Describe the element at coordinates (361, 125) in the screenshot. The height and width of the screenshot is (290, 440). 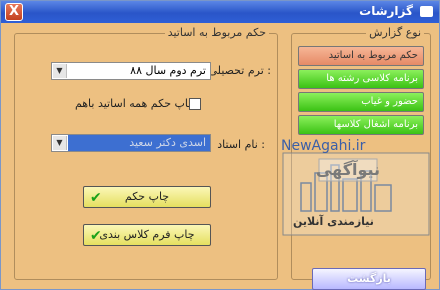
I see `class-occupancy-report-button: برنامه اشغال کلاسها` at that location.